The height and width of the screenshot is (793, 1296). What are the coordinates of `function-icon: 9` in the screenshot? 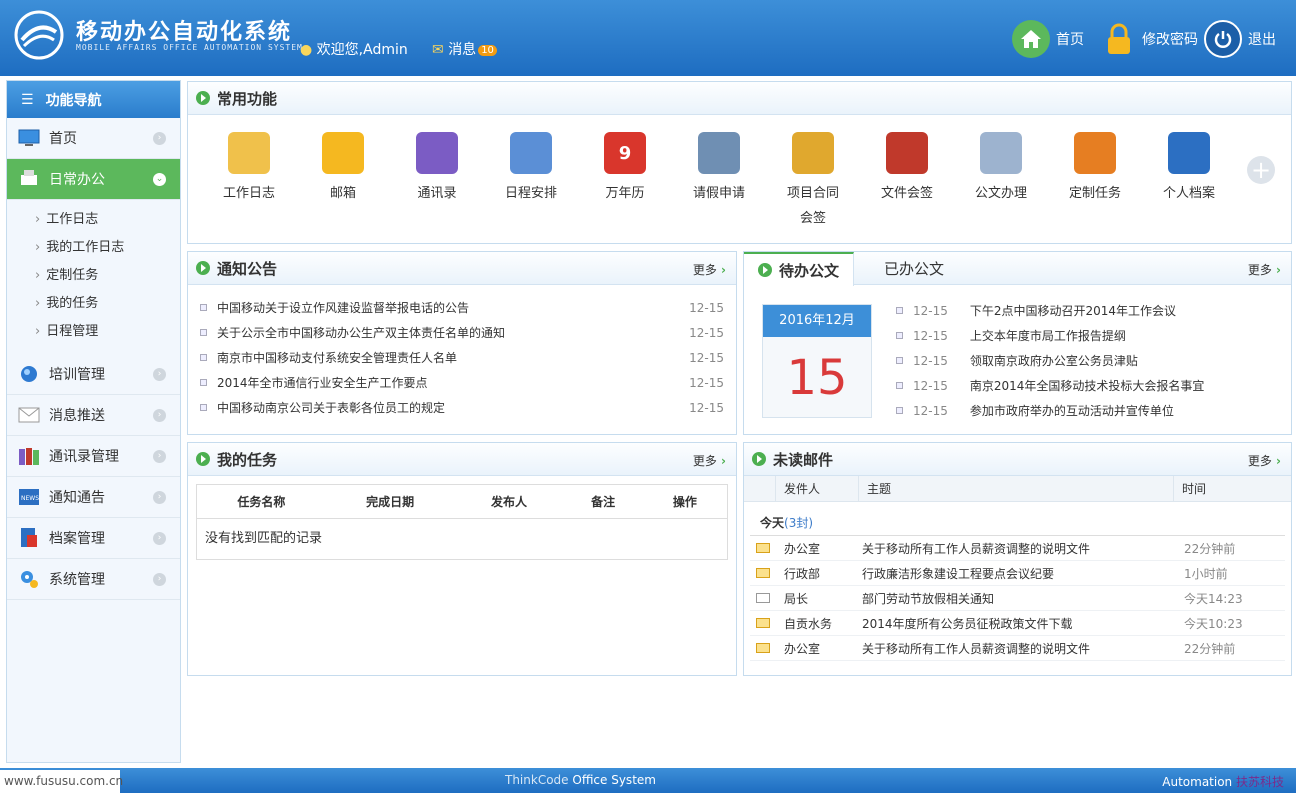 It's located at (625, 153).